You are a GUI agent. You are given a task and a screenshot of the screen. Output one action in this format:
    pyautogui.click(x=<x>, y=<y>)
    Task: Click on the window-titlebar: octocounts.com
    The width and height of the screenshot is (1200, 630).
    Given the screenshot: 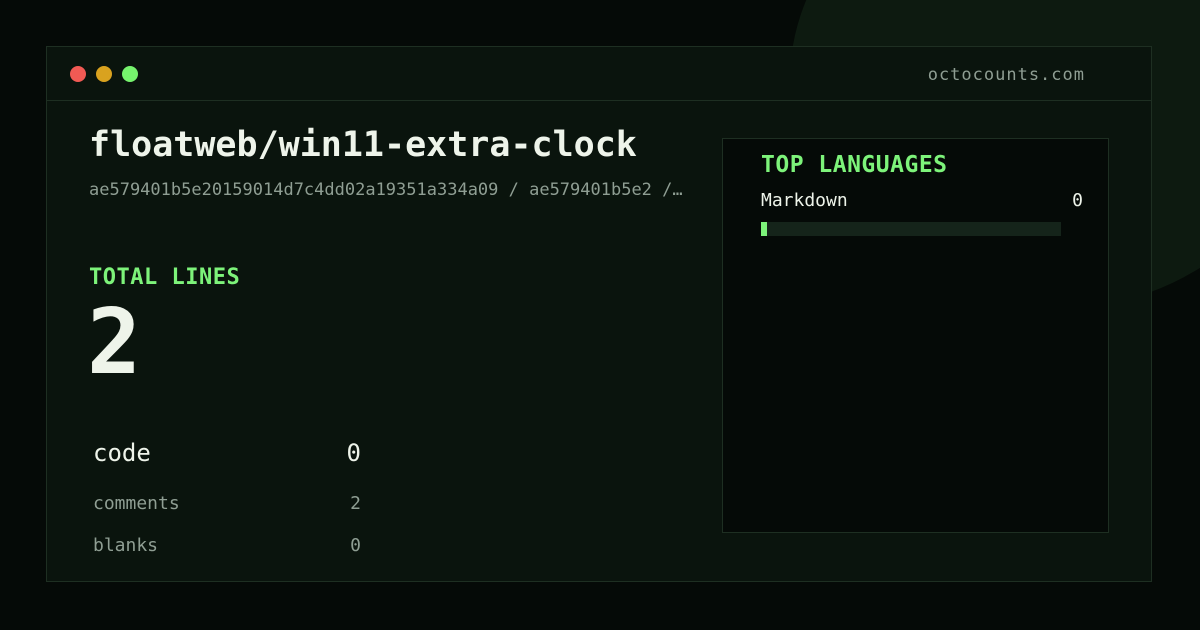 What is the action you would take?
    pyautogui.click(x=599, y=74)
    